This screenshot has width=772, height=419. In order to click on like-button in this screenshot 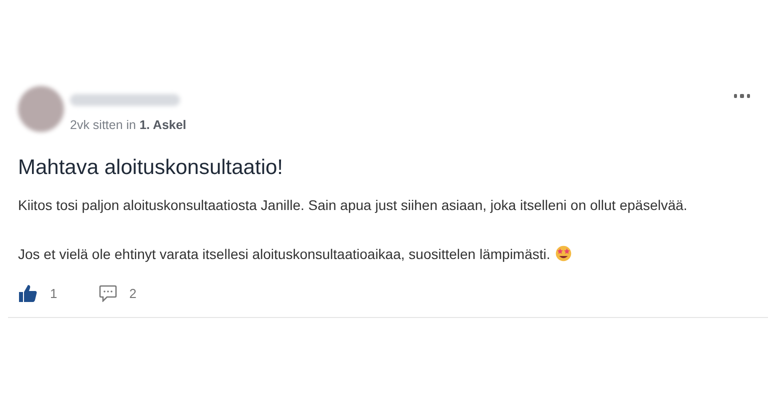, I will do `click(28, 293)`.